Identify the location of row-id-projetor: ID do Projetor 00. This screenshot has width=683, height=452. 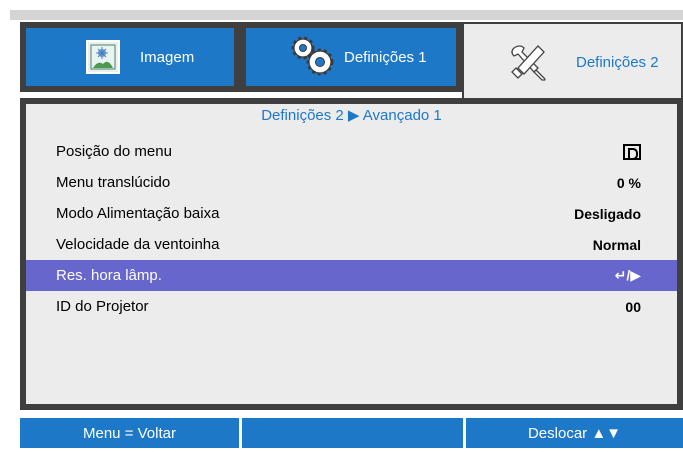
(351, 306).